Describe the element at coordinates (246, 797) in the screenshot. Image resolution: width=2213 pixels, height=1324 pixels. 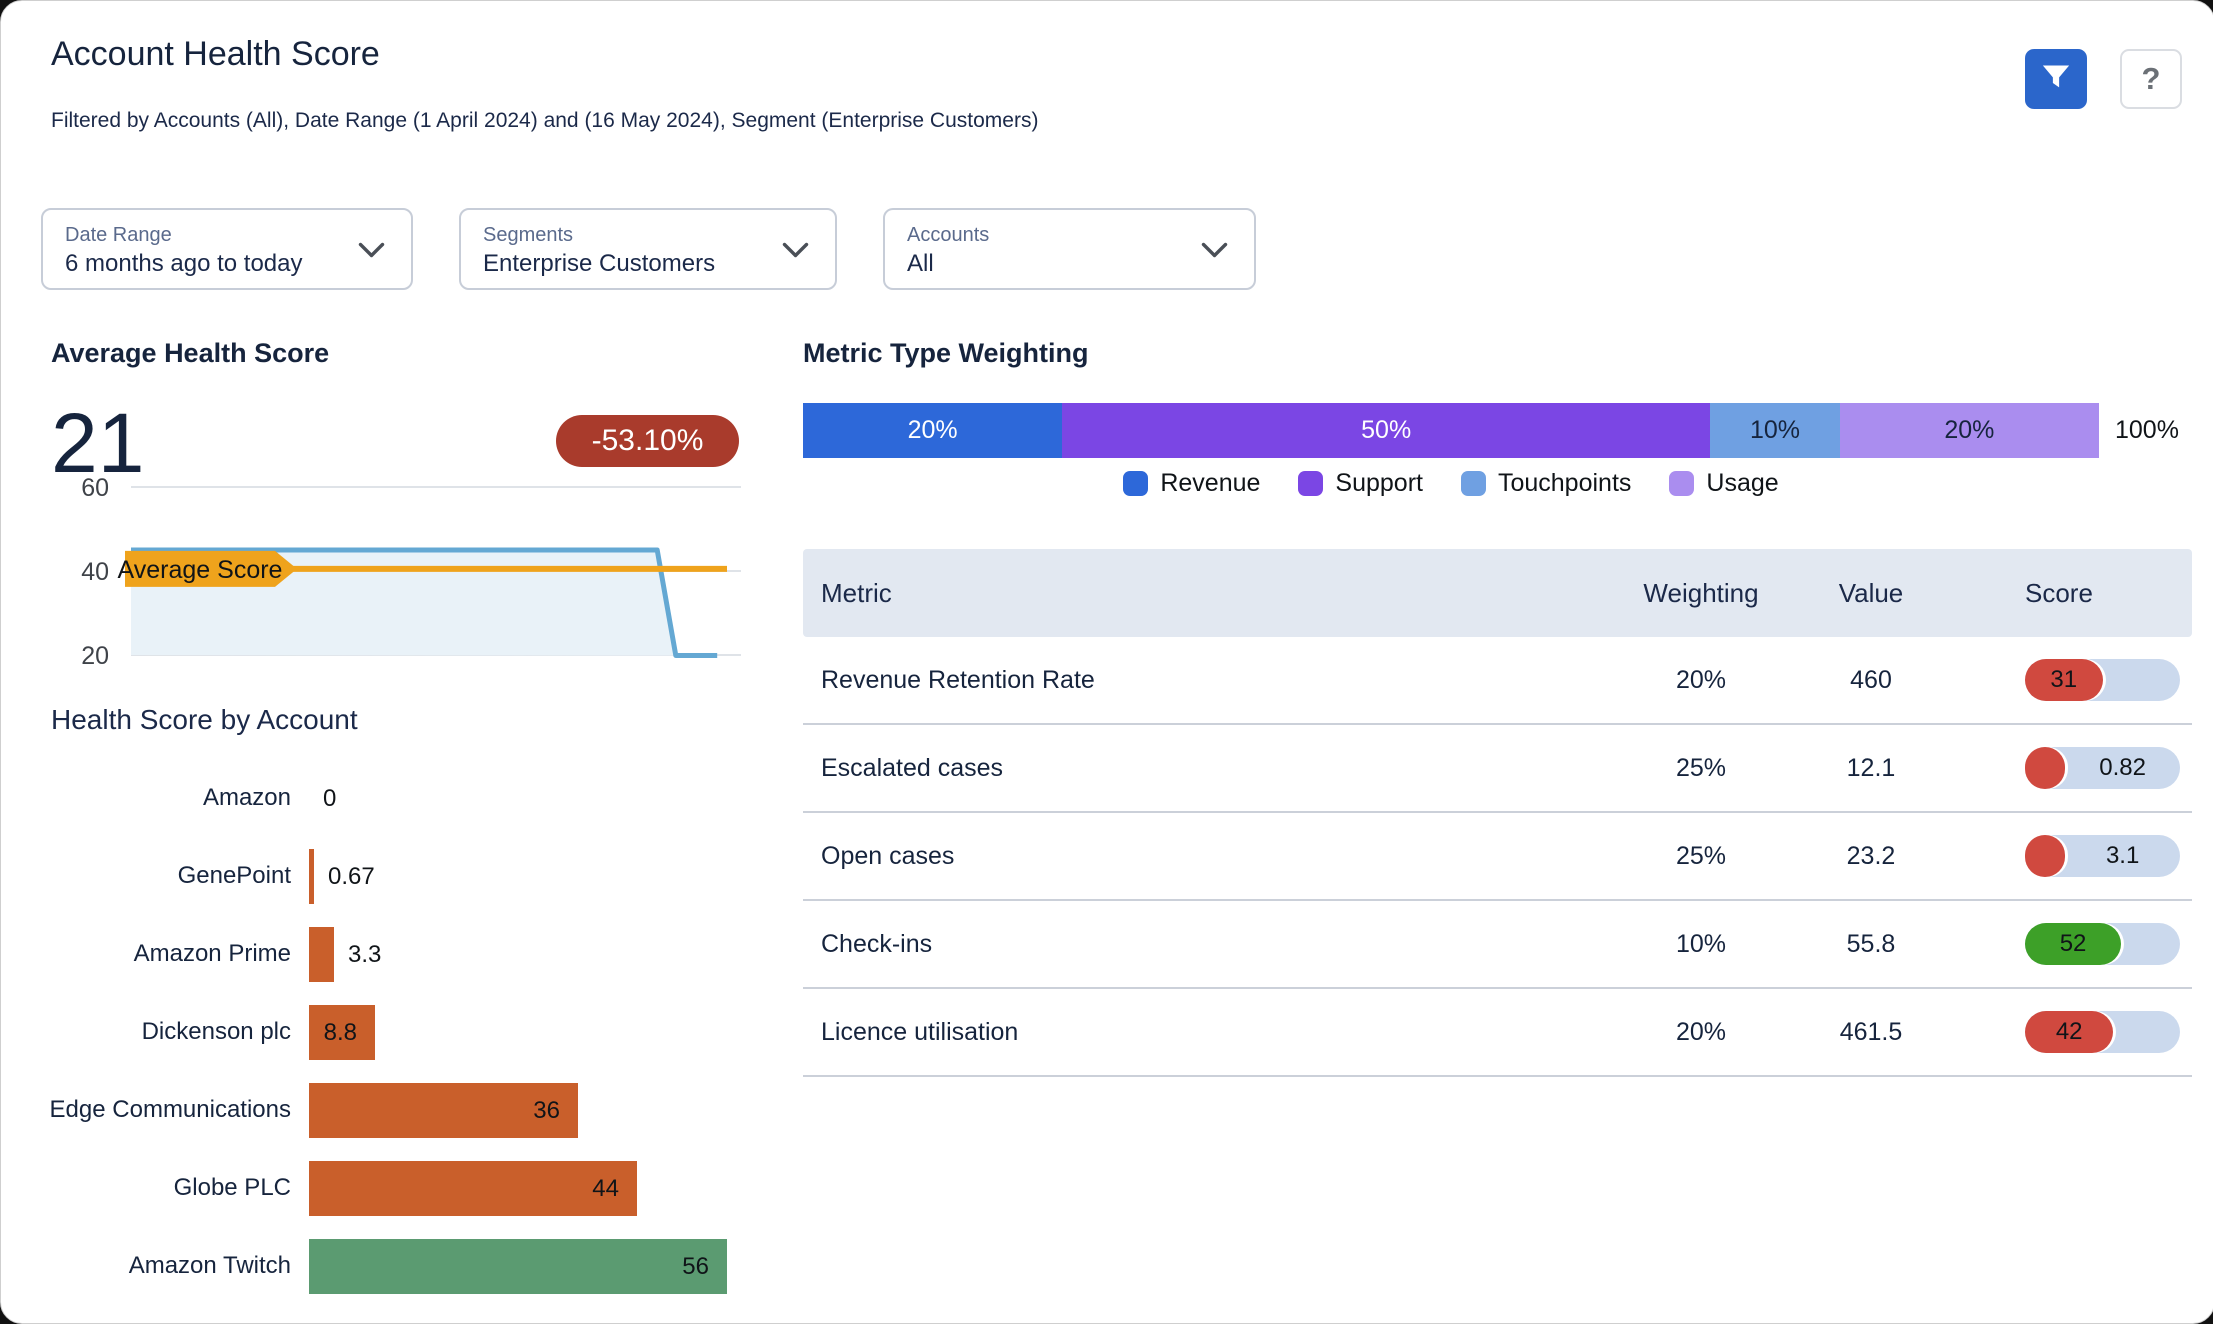
I see `bar-category-label: Amazon` at that location.